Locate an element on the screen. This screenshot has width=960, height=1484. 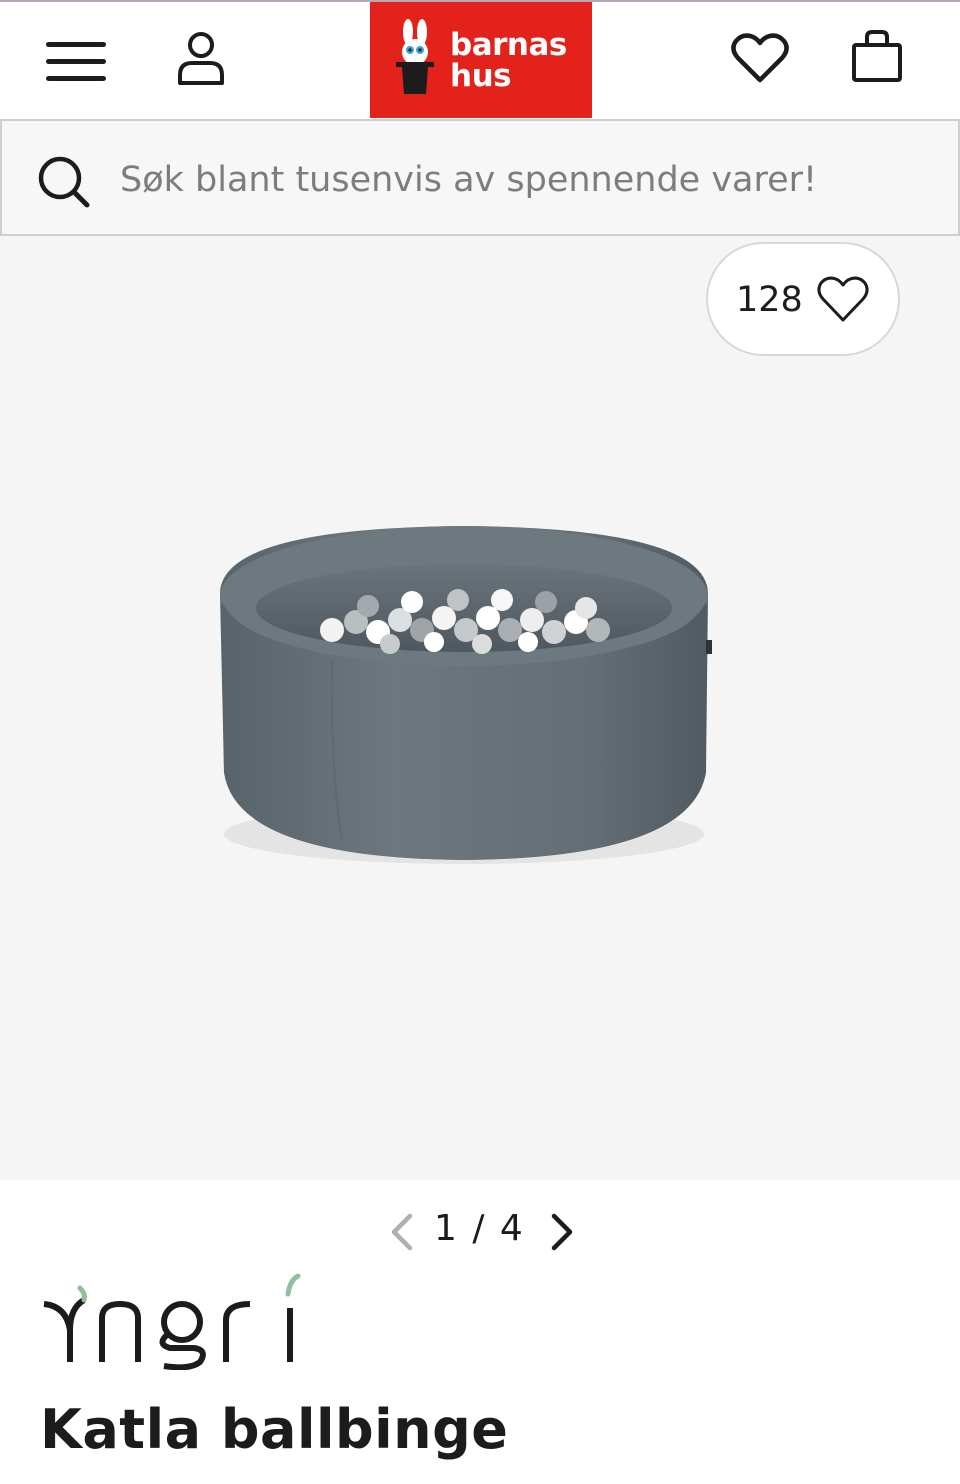
search-bar is located at coordinates (480, 177).